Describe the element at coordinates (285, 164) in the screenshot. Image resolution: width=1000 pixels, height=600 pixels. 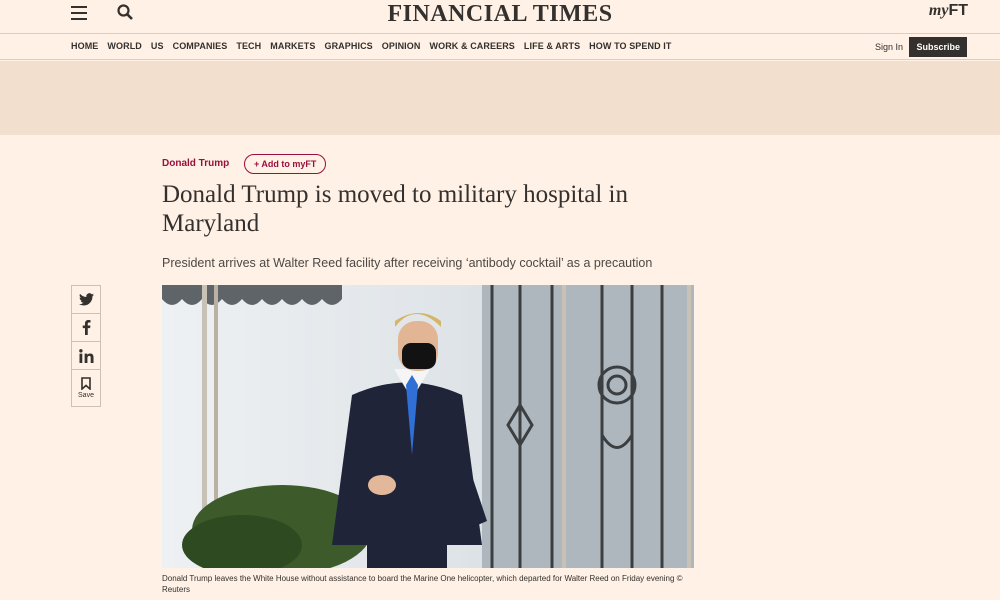
I see `add-to-myft-button: + Add to myFT` at that location.